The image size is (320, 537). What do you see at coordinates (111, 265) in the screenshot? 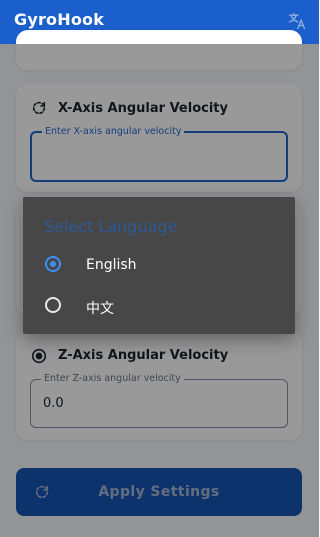
I see `language-option-label: English` at bounding box center [111, 265].